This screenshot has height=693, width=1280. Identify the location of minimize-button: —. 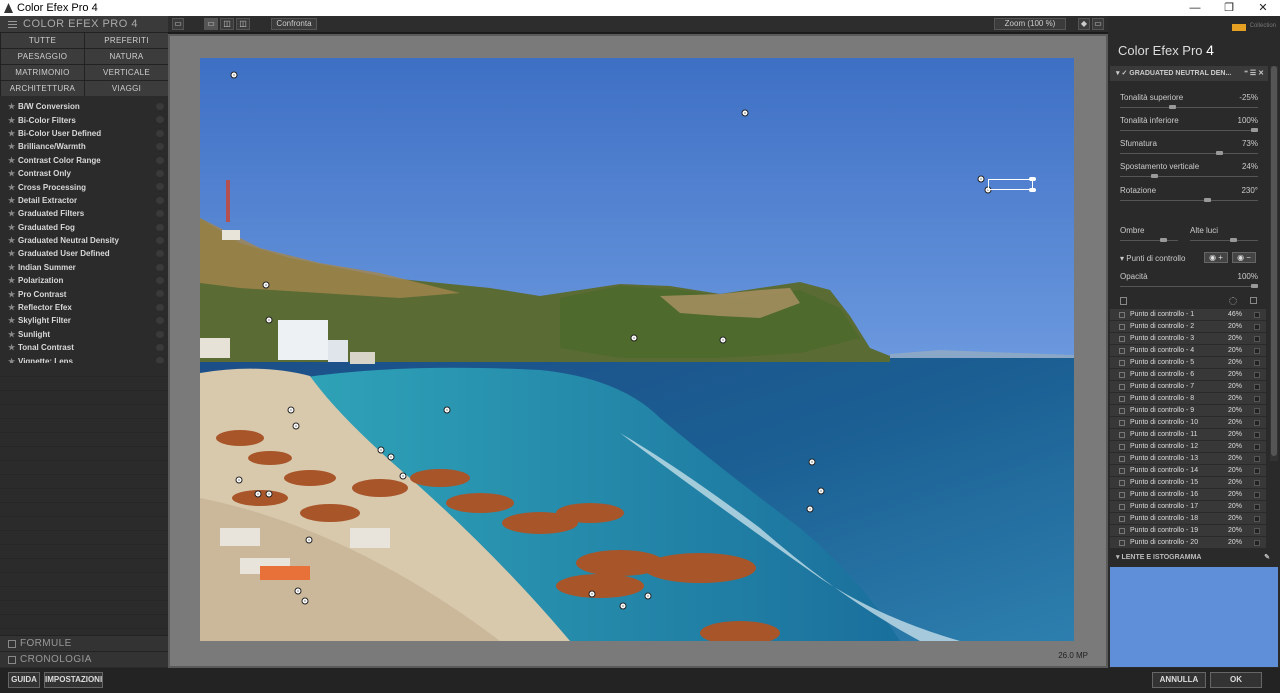
(1195, 8).